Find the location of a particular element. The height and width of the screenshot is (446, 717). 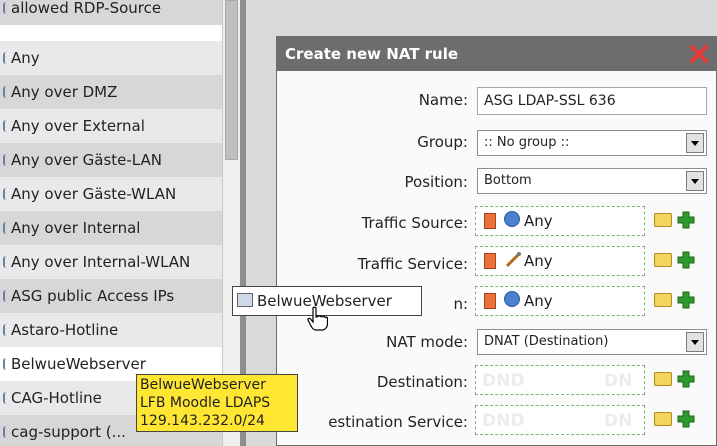

list-item-label: Any over DMZ is located at coordinates (64, 92).